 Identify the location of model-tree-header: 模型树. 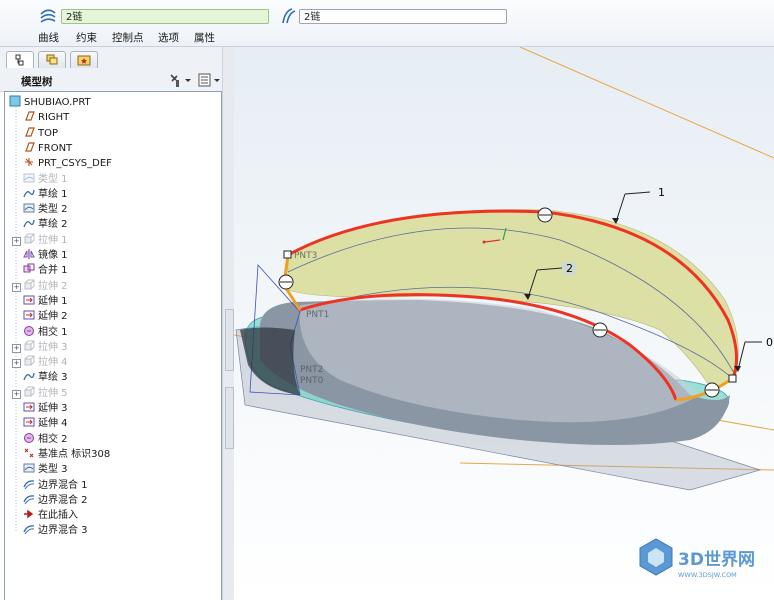
(116, 80).